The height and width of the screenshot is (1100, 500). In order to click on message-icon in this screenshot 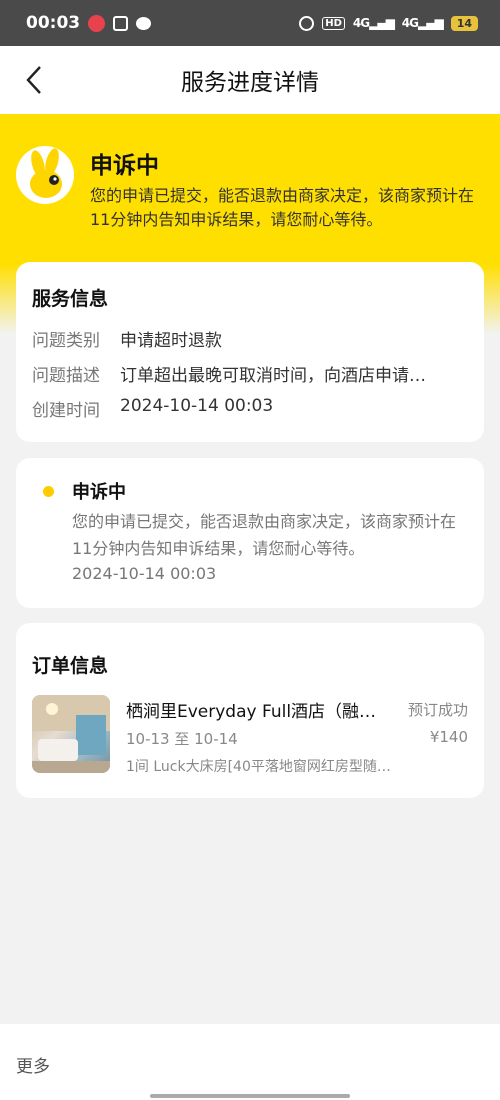, I will do `click(144, 23)`.